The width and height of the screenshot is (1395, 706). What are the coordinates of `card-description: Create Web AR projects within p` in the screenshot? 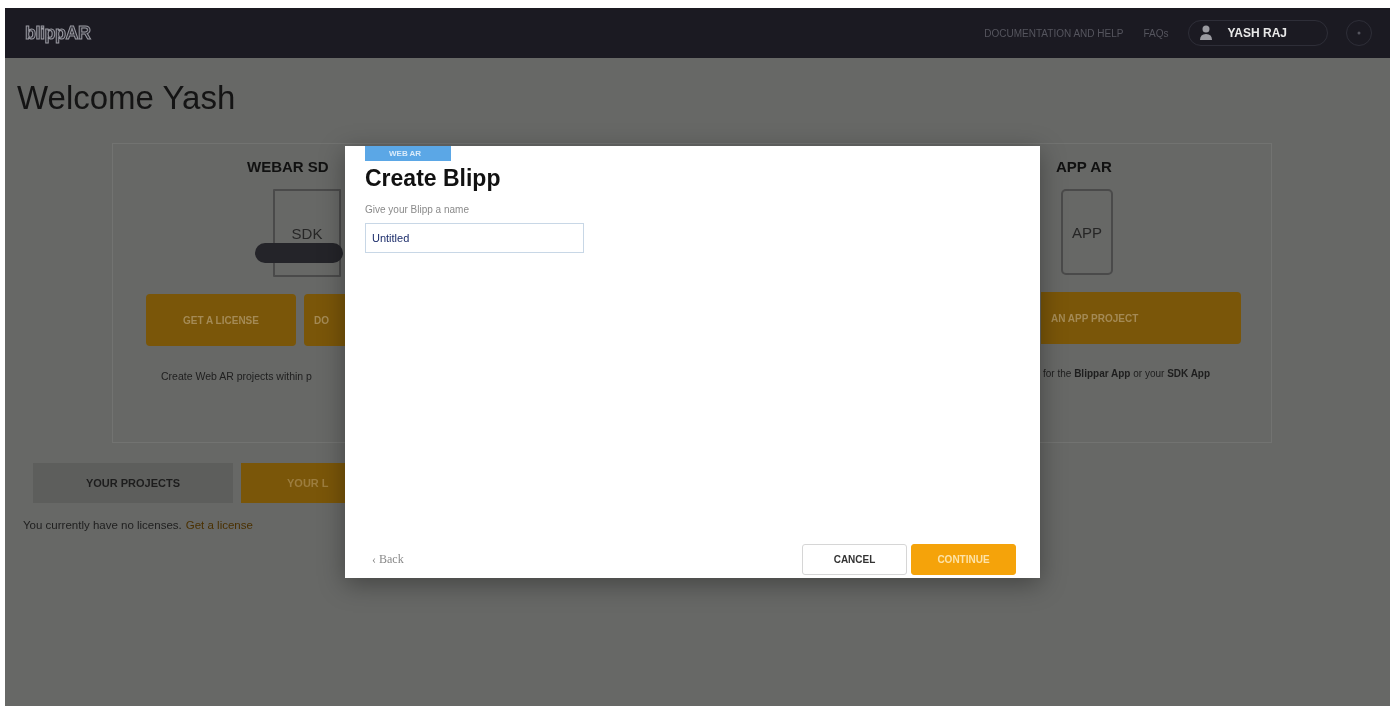 It's located at (236, 376).